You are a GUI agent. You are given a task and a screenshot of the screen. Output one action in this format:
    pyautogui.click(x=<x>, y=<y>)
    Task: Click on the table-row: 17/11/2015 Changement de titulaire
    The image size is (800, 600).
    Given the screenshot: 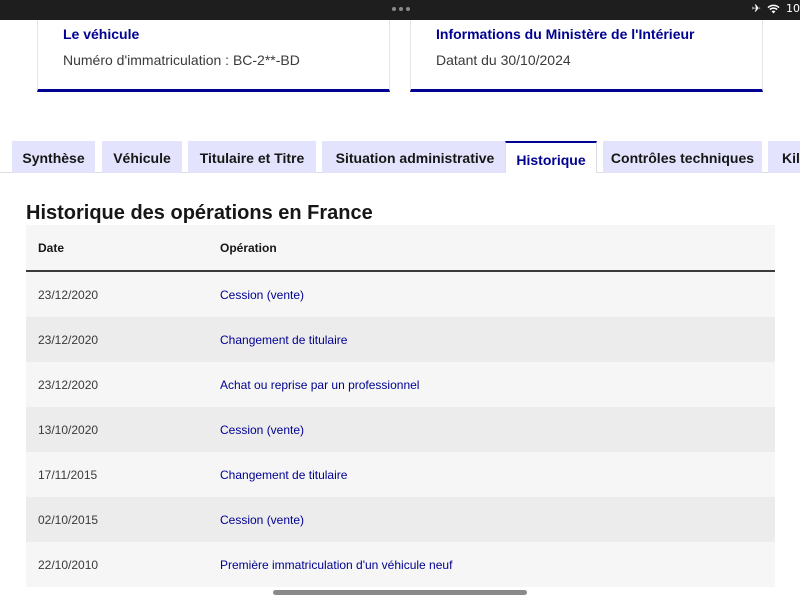 What is the action you would take?
    pyautogui.click(x=400, y=474)
    